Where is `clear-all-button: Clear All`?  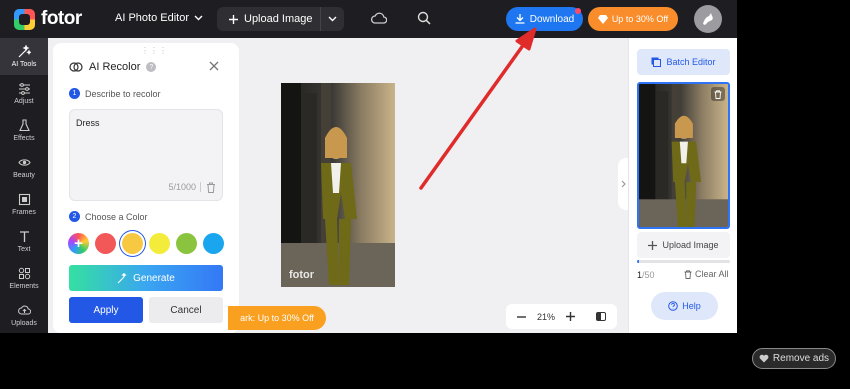 clear-all-button: Clear All is located at coordinates (706, 274).